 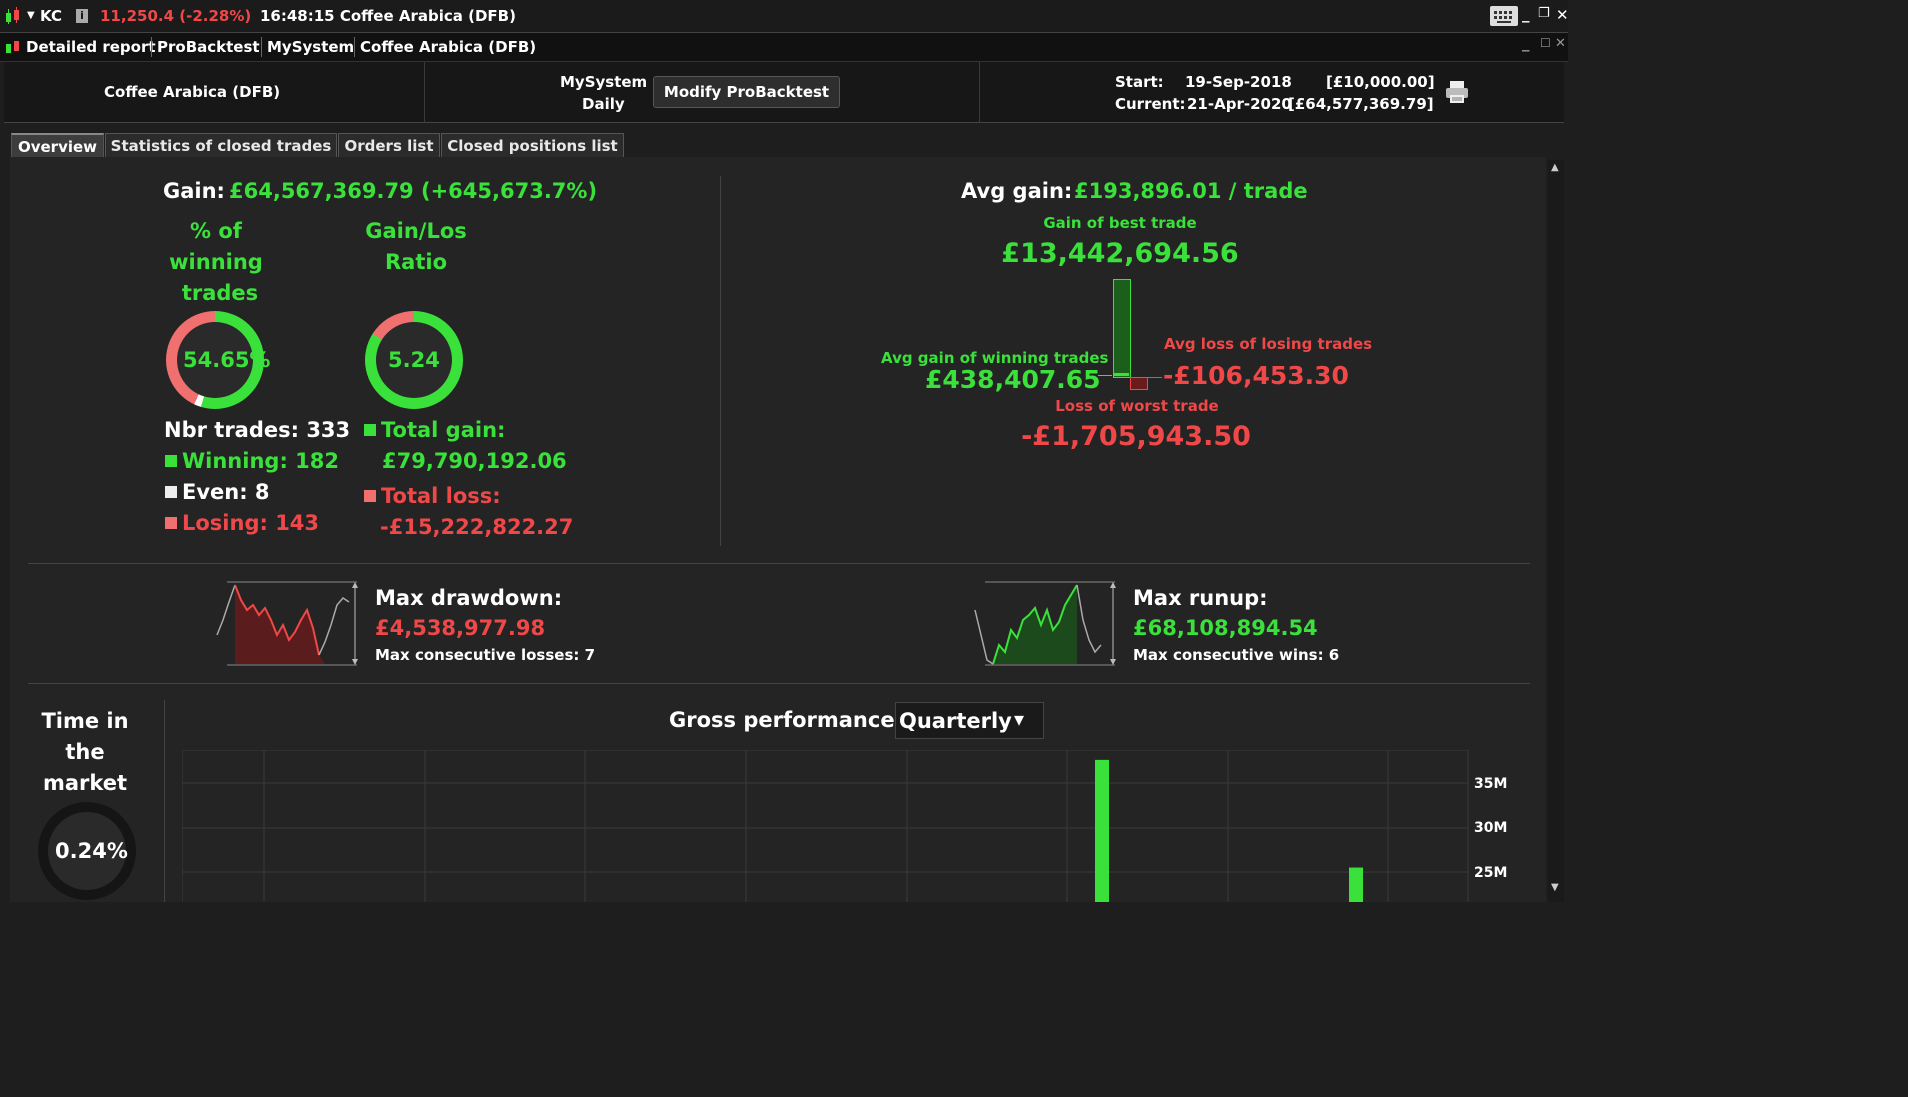 What do you see at coordinates (171, 461) in the screenshot?
I see `winning-legend-icon` at bounding box center [171, 461].